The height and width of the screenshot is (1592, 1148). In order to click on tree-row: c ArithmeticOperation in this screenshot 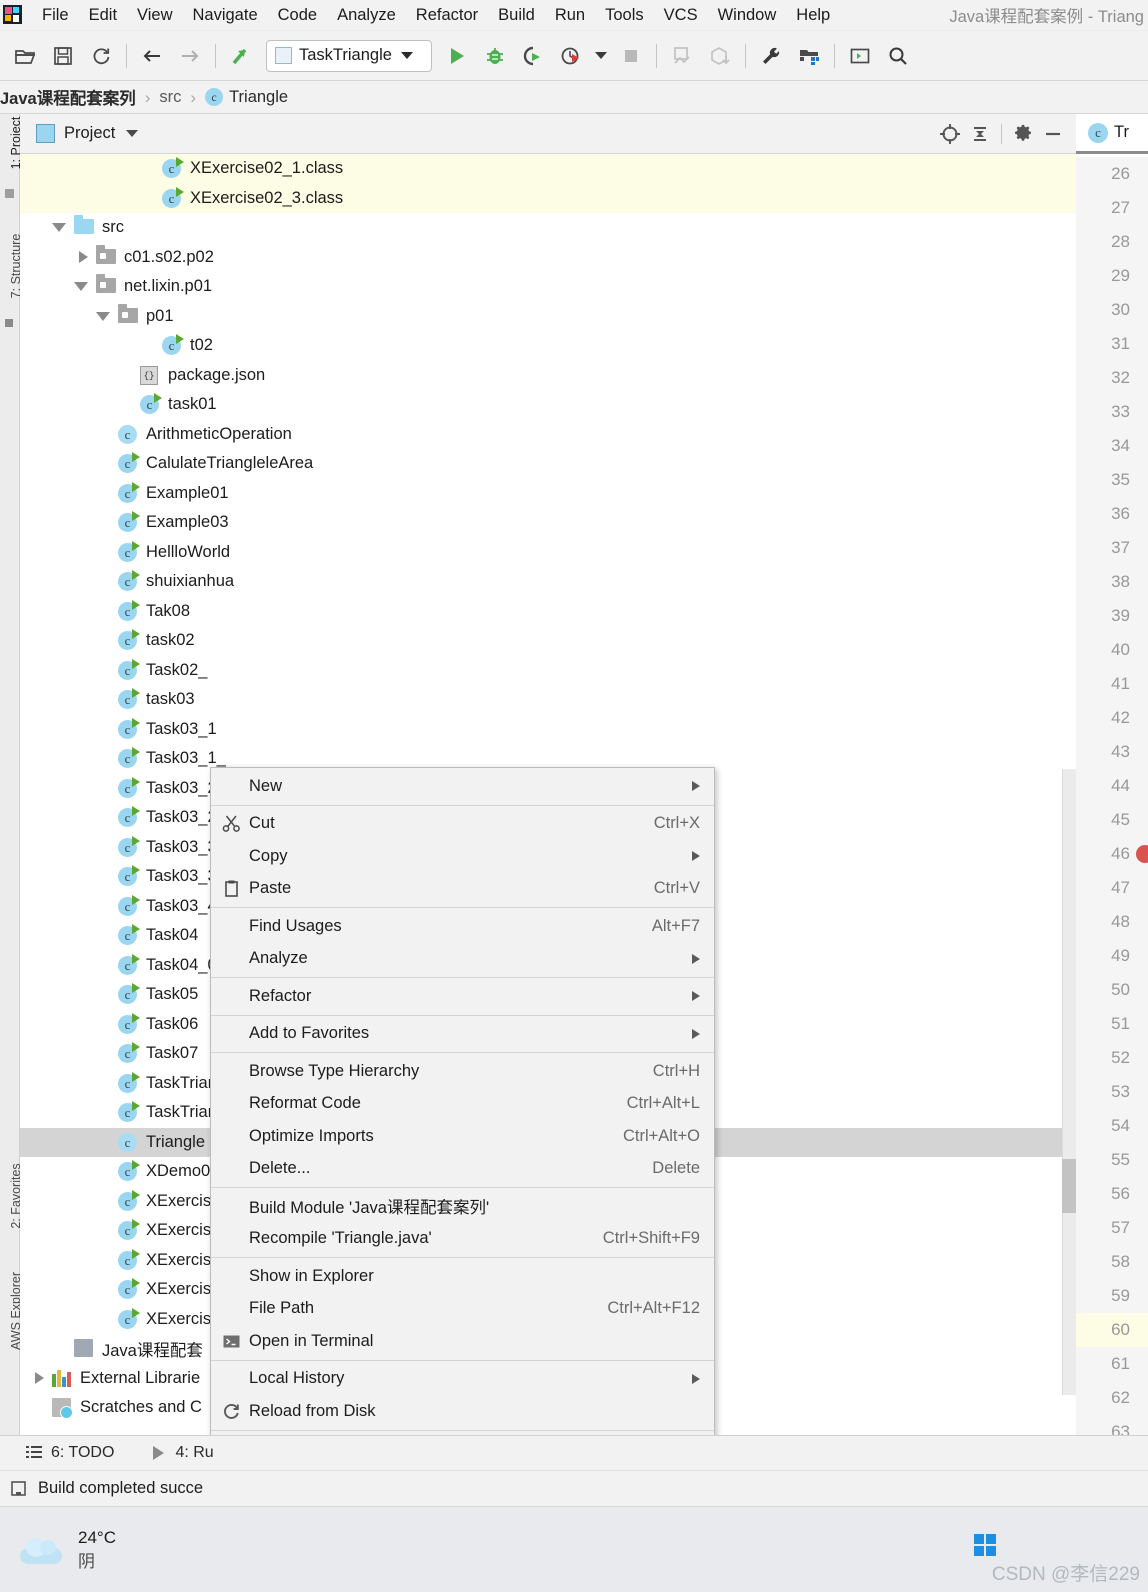, I will do `click(548, 435)`.